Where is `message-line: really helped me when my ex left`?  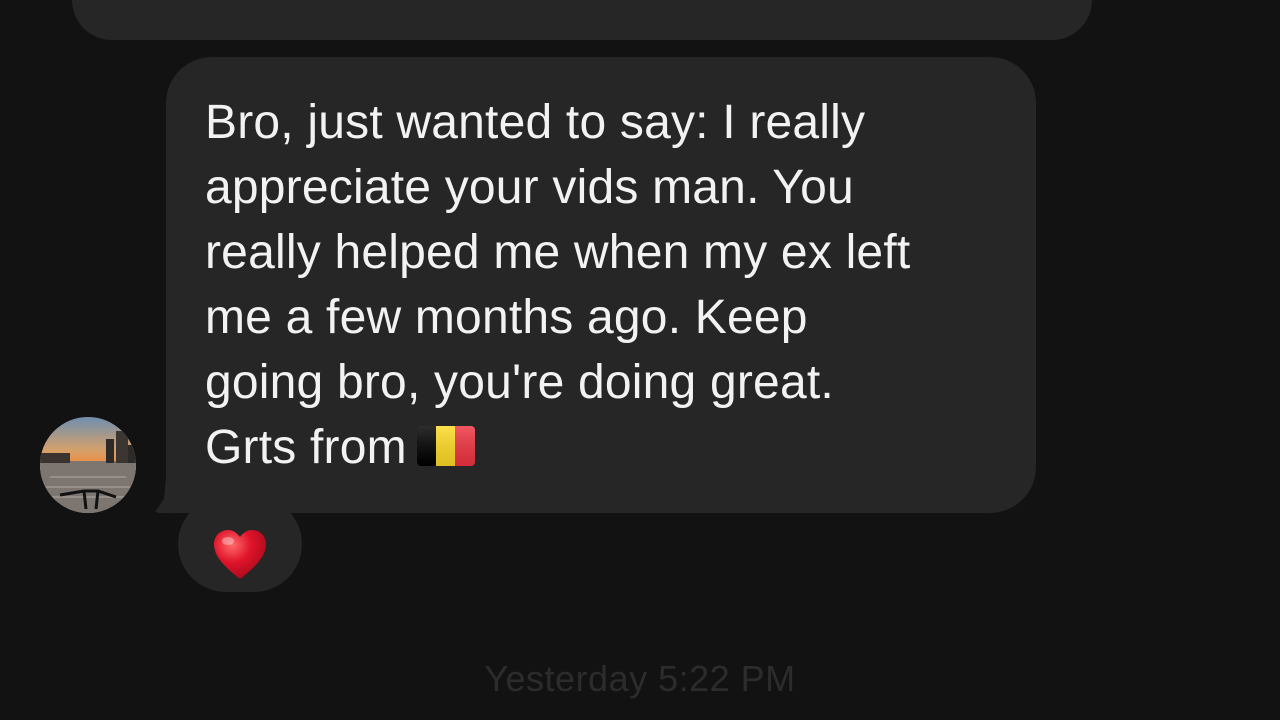 message-line: really helped me when my ex left is located at coordinates (558, 252).